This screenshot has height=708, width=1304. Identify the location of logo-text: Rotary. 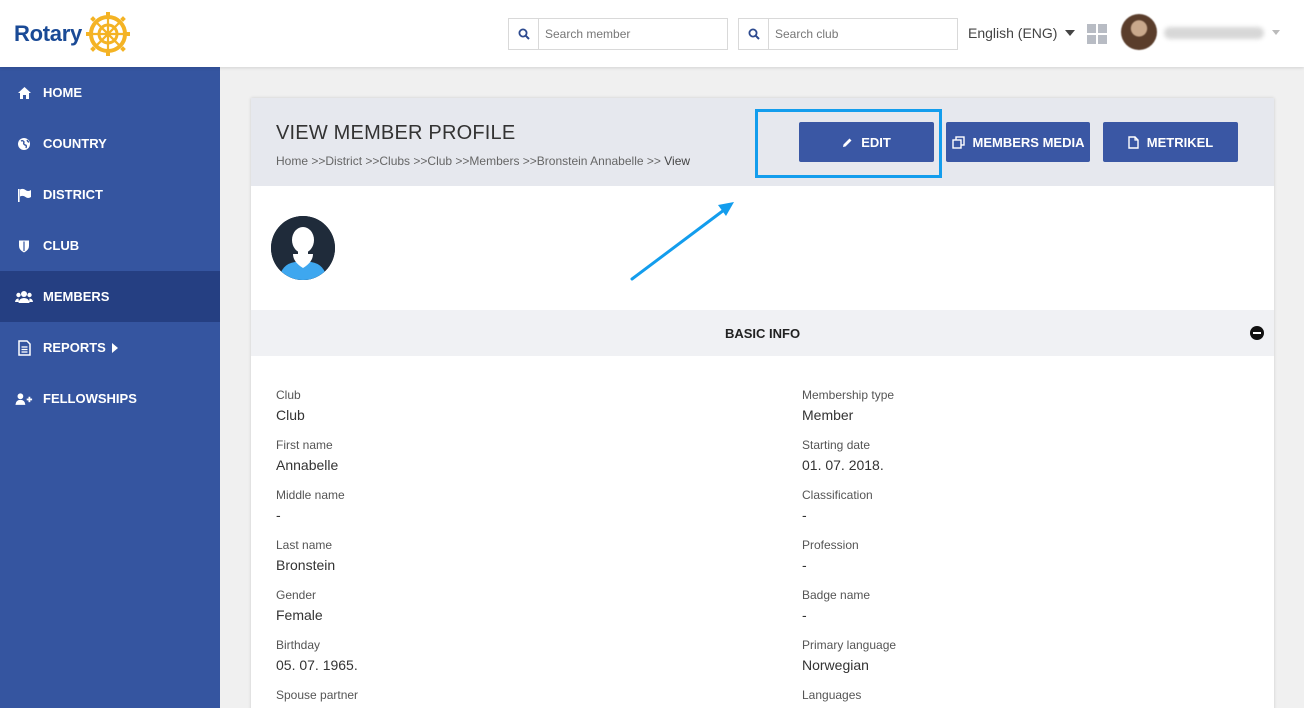
(48, 33).